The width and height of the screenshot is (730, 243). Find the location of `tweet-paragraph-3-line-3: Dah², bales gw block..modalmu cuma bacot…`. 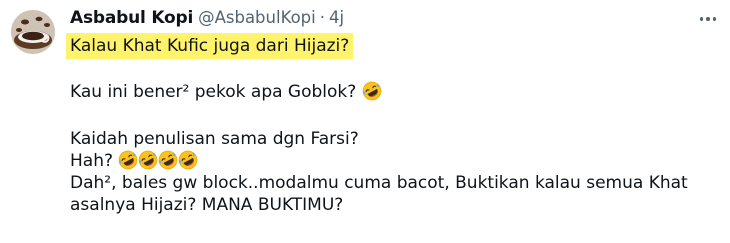

tweet-paragraph-3-line-3: Dah², bales gw block..modalmu cuma bacot… is located at coordinates (379, 183).